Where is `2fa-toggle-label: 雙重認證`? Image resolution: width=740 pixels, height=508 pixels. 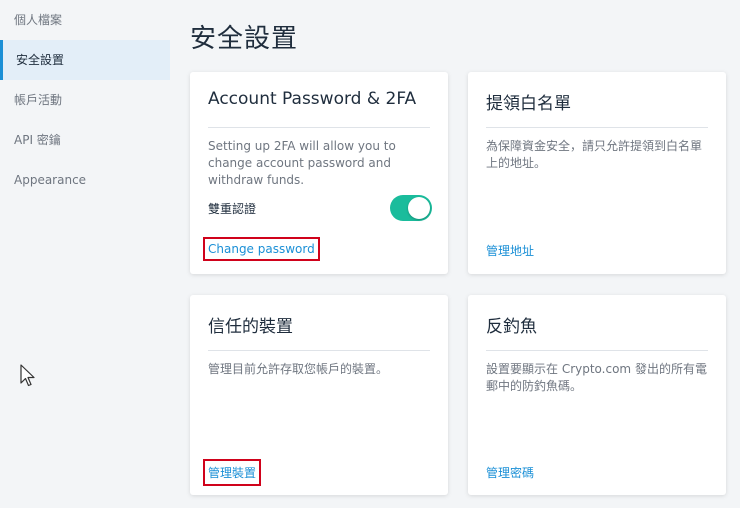
2fa-toggle-label: 雙重認證 is located at coordinates (232, 208).